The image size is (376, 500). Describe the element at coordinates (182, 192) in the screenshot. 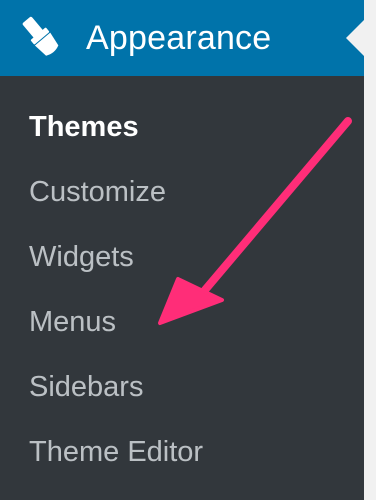

I see `submenu-item-customize: Customize` at that location.